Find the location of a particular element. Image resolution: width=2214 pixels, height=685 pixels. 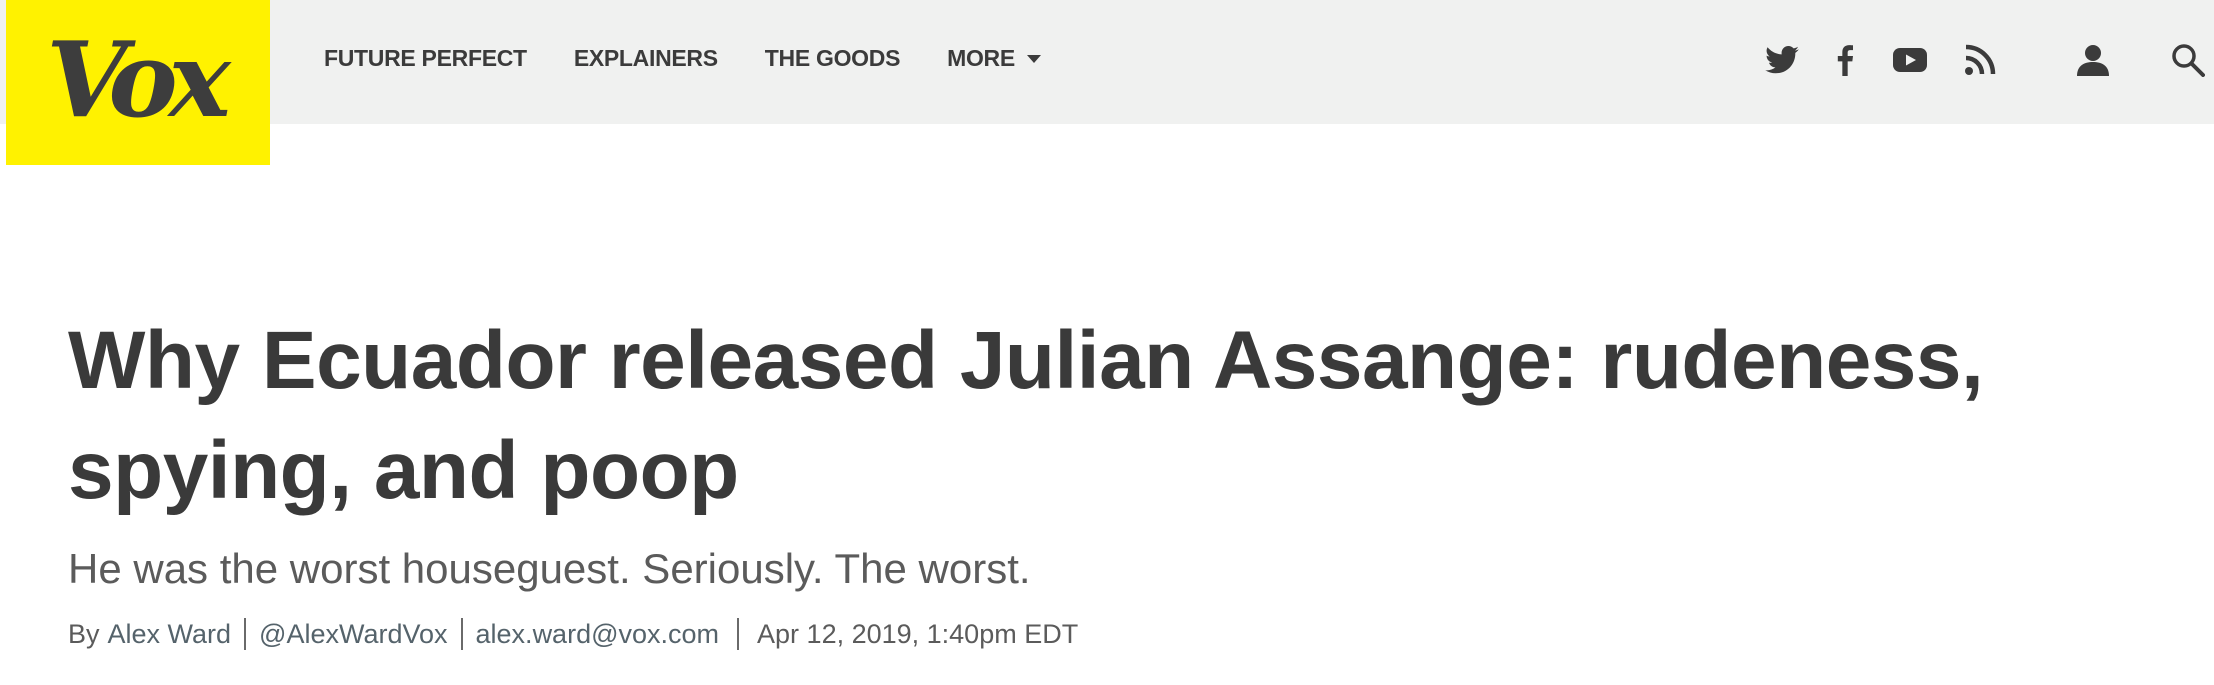

header-icons is located at coordinates (1107, 60).